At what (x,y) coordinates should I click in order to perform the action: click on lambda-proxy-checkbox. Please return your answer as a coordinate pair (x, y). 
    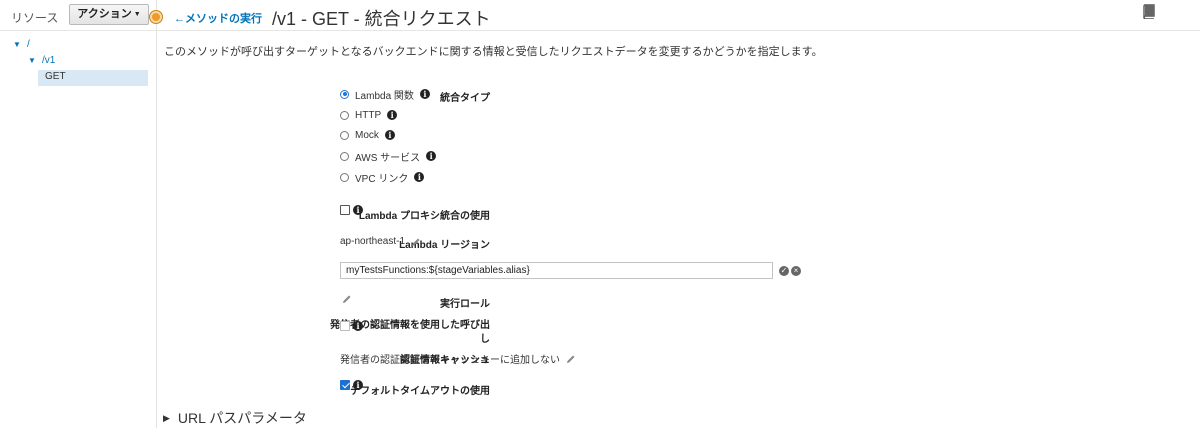
    Looking at the image, I should click on (345, 210).